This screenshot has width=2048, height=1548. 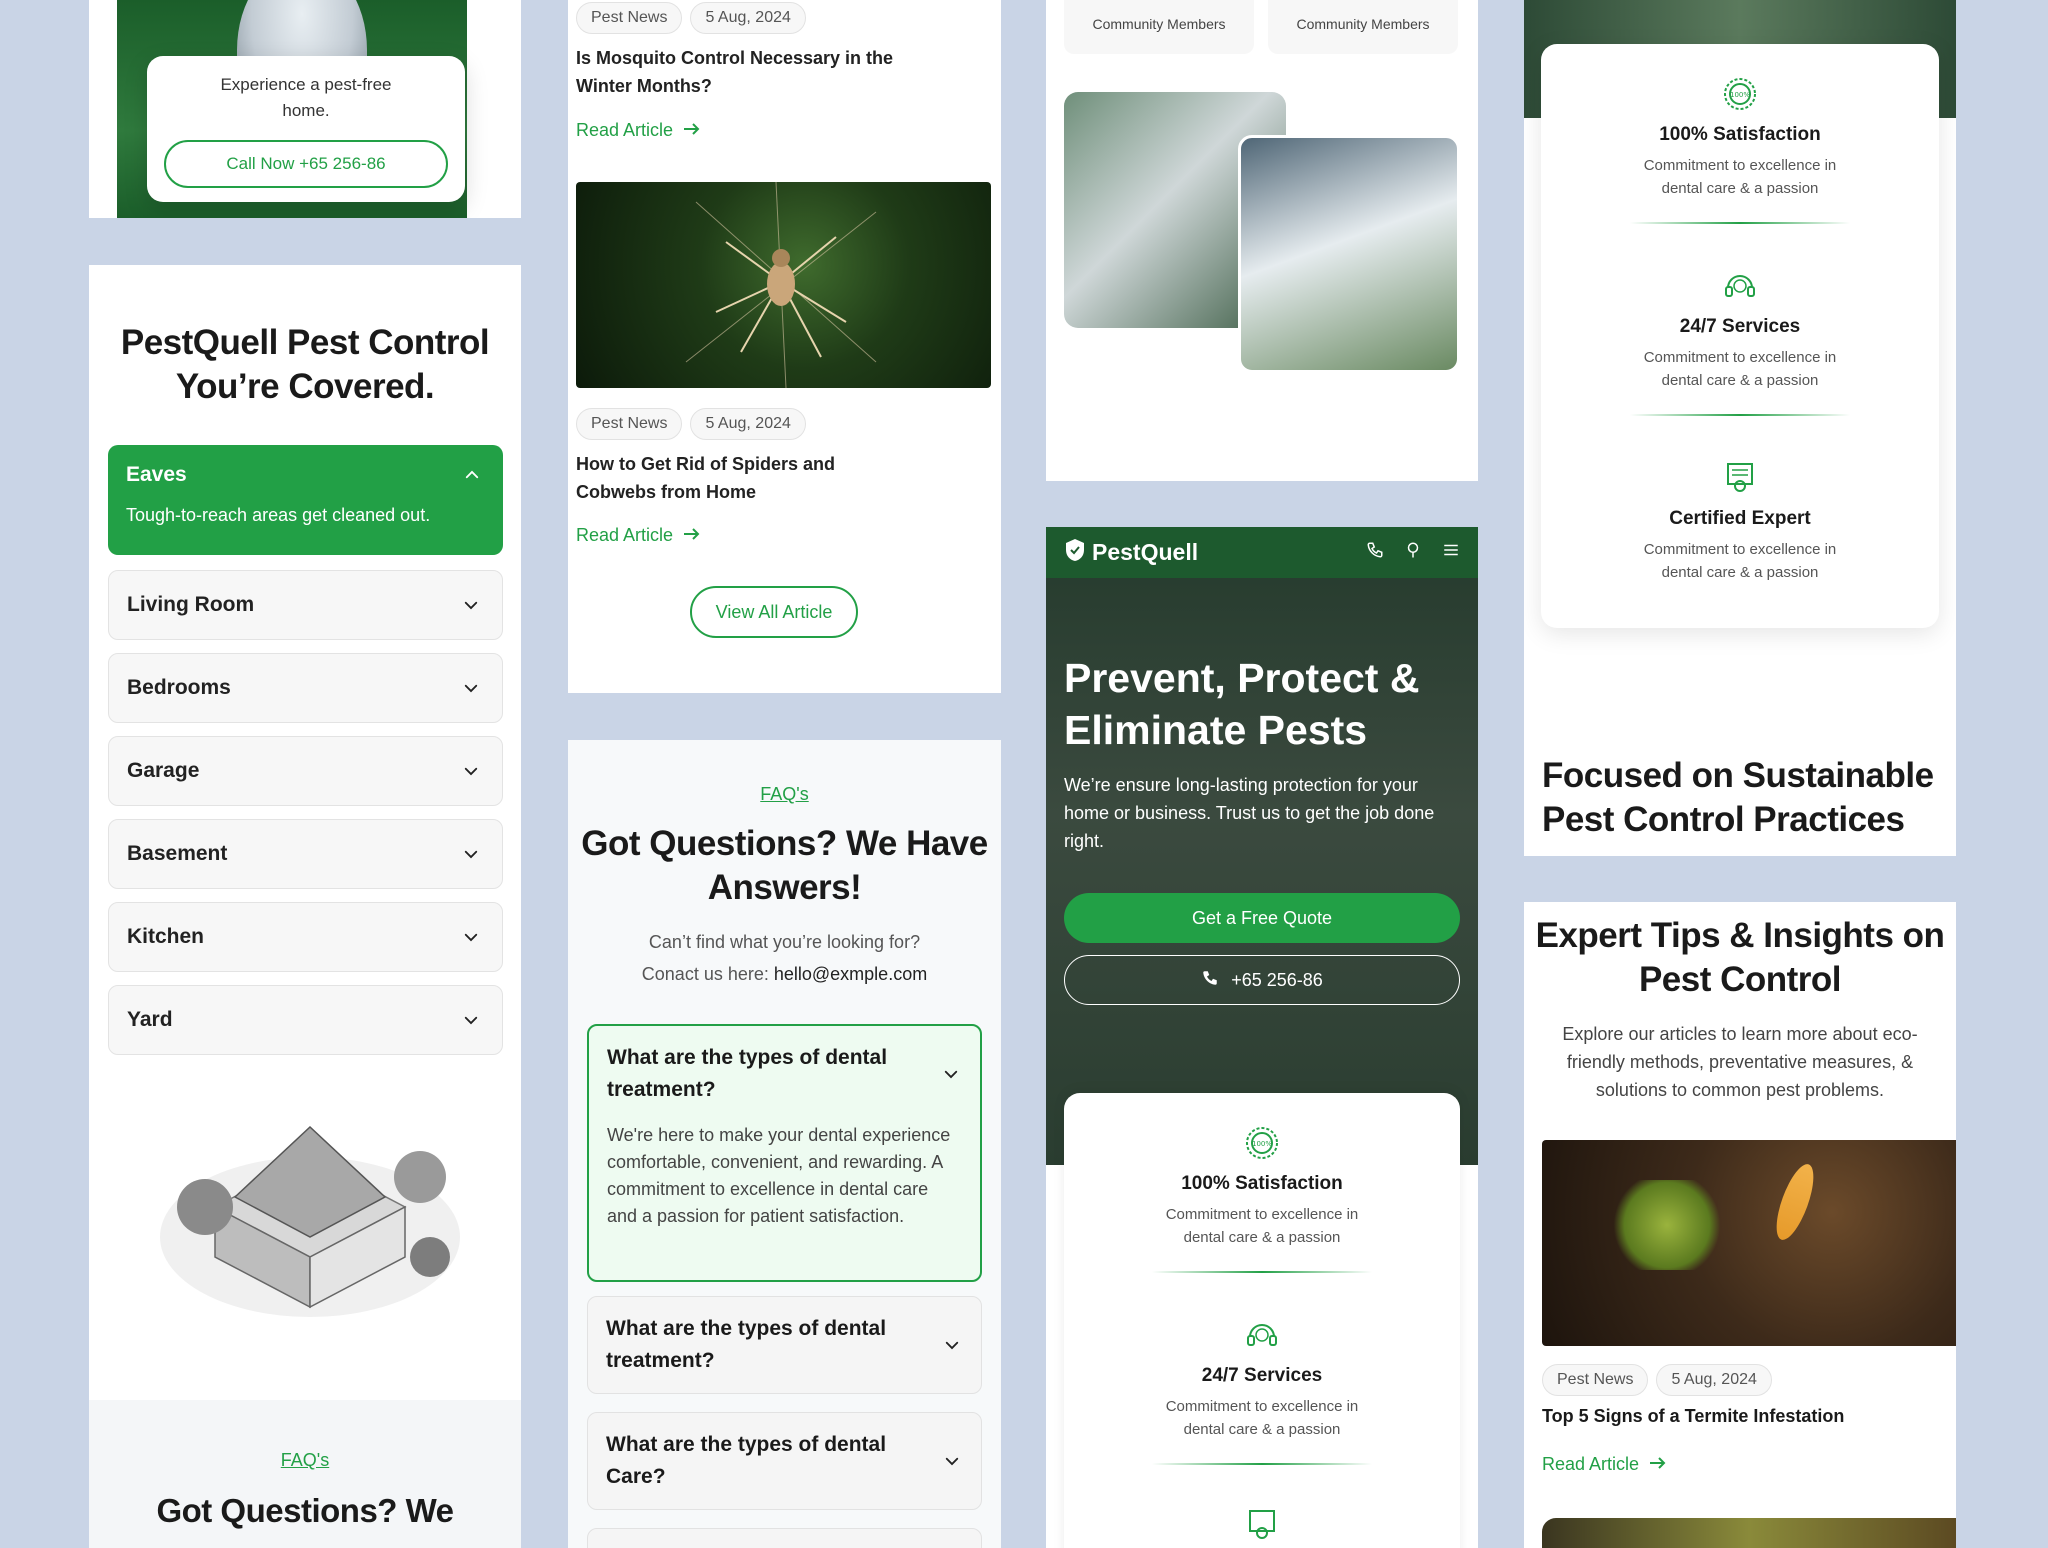 What do you see at coordinates (1740, 518) in the screenshot?
I see `feature-title: Certified Expert` at bounding box center [1740, 518].